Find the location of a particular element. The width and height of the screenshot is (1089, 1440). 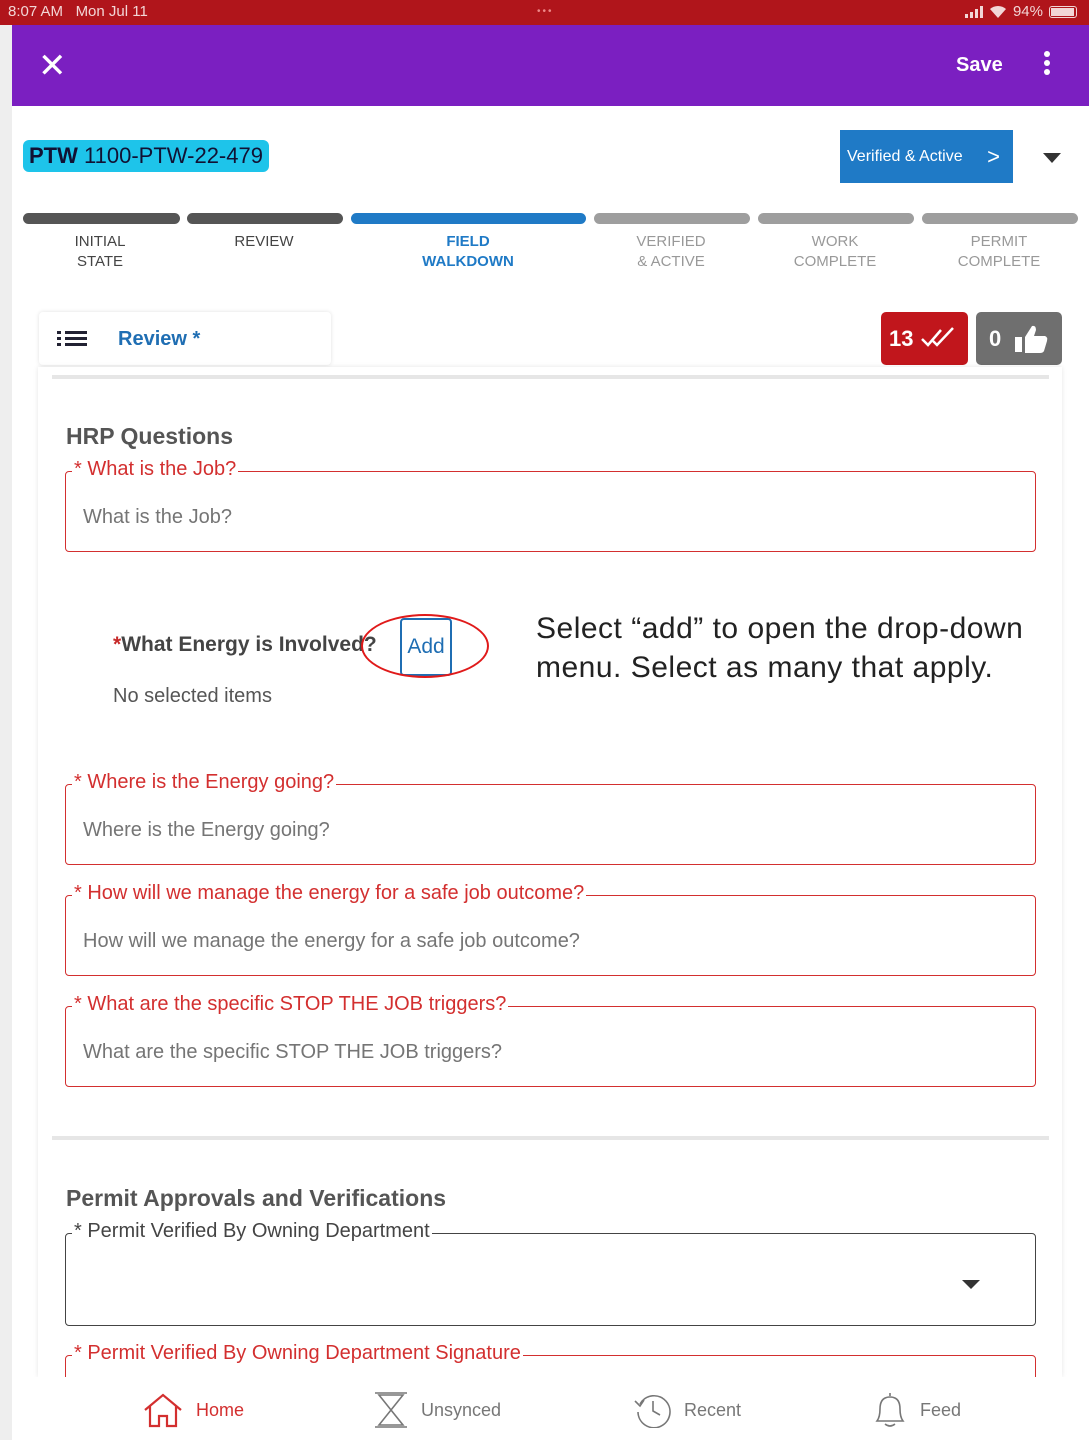

step-permit-complete: PERMIT COMPLETE is located at coordinates (999, 252).